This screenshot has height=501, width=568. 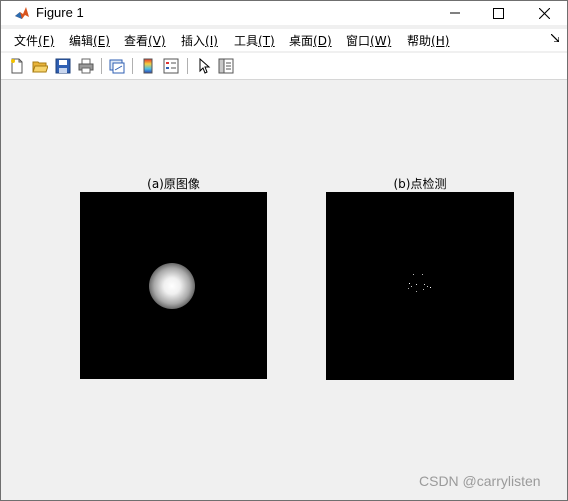 What do you see at coordinates (428, 40) in the screenshot?
I see `menu-help: 帮助(H)` at bounding box center [428, 40].